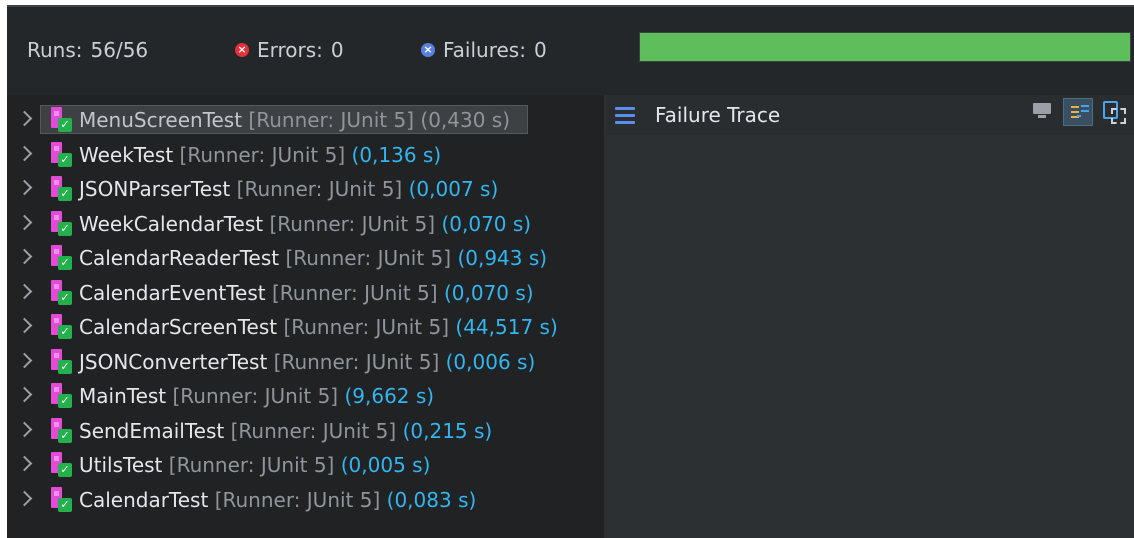 This screenshot has height=538, width=1134. Describe the element at coordinates (126, 154) in the screenshot. I see `test-name: WeekTest` at that location.